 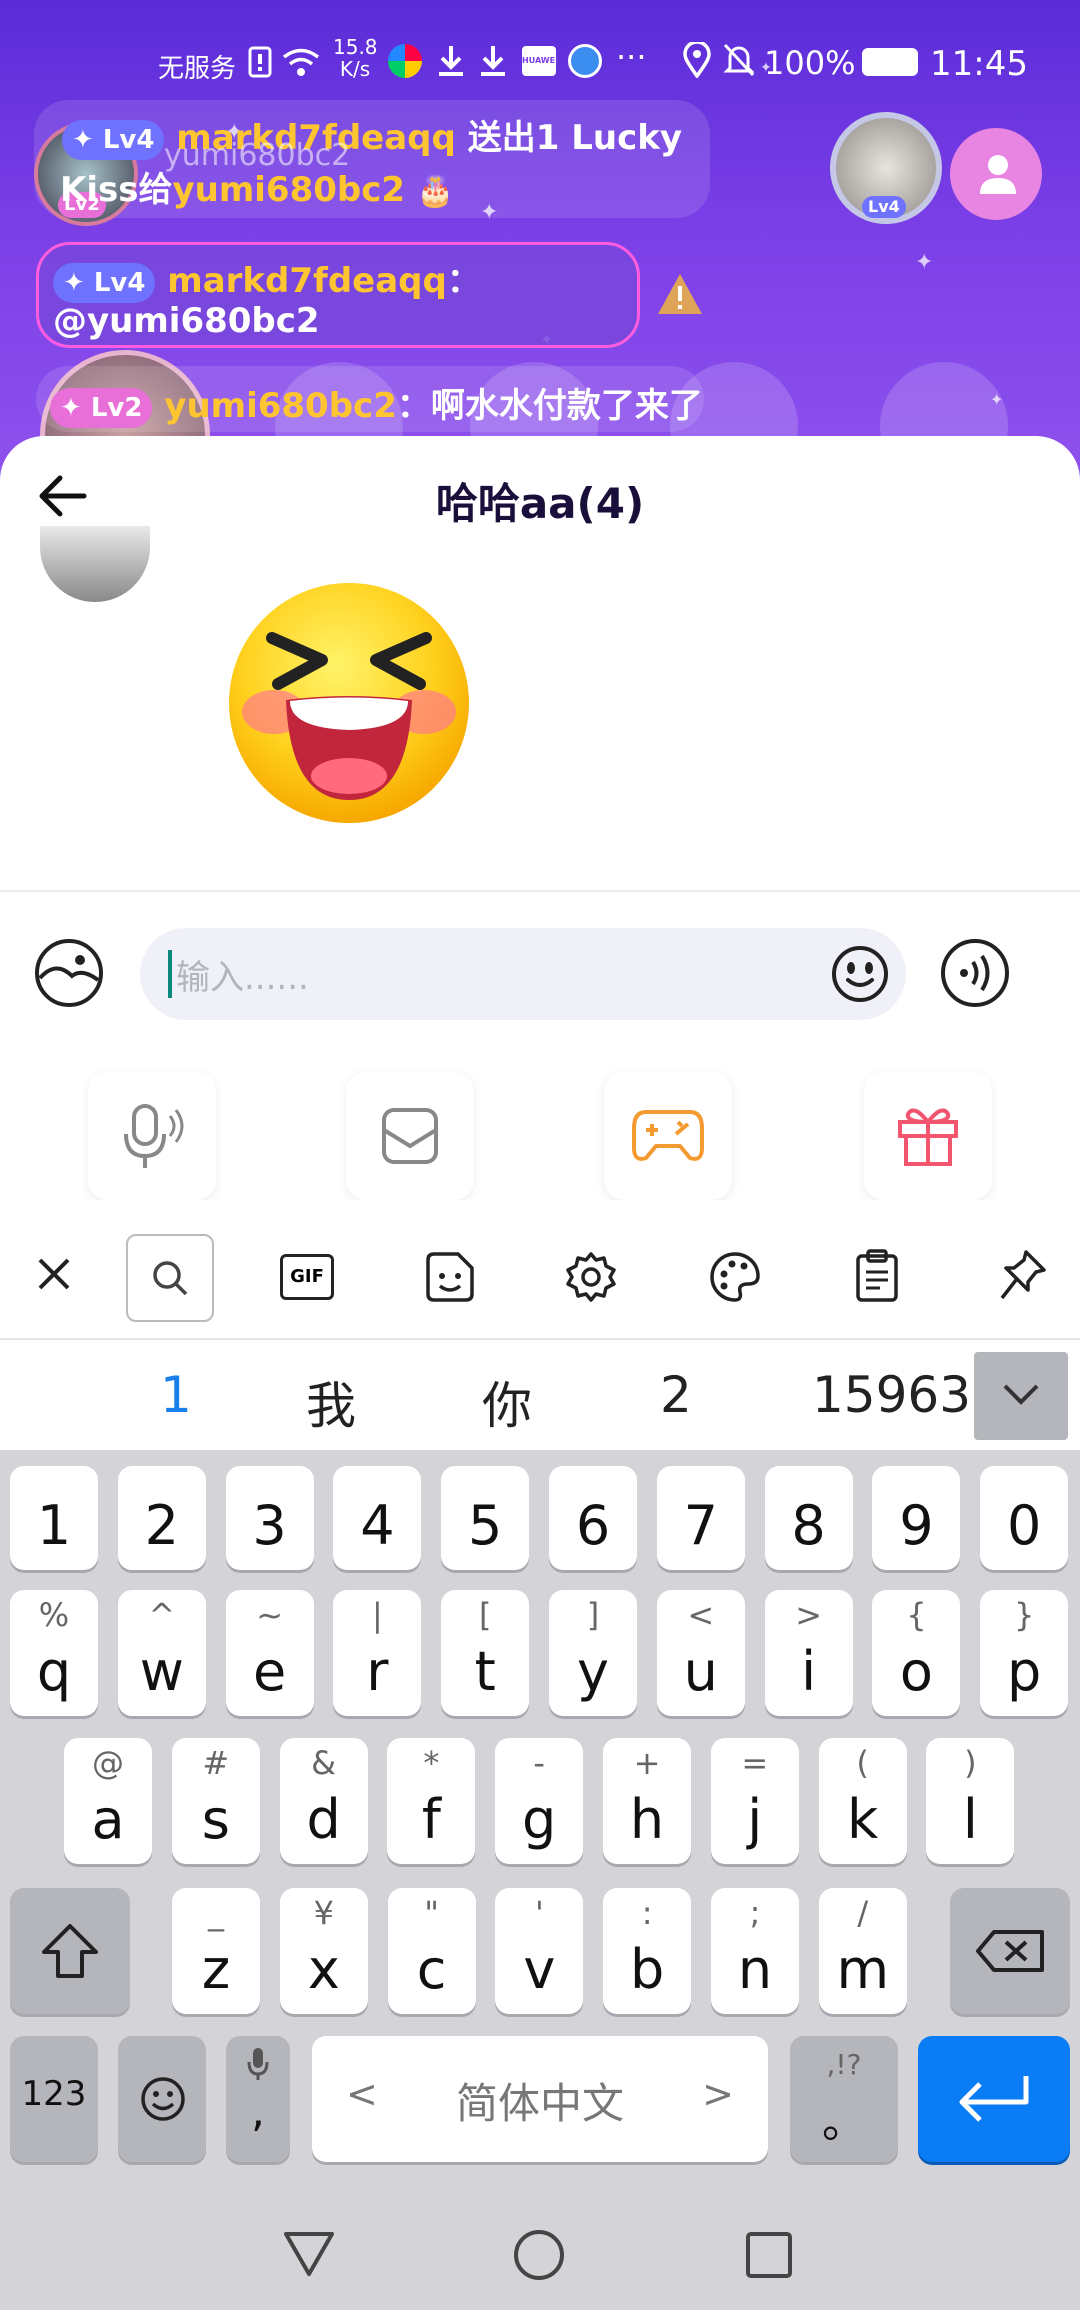 I want to click on keyboard-search-button, so click(x=170, y=1278).